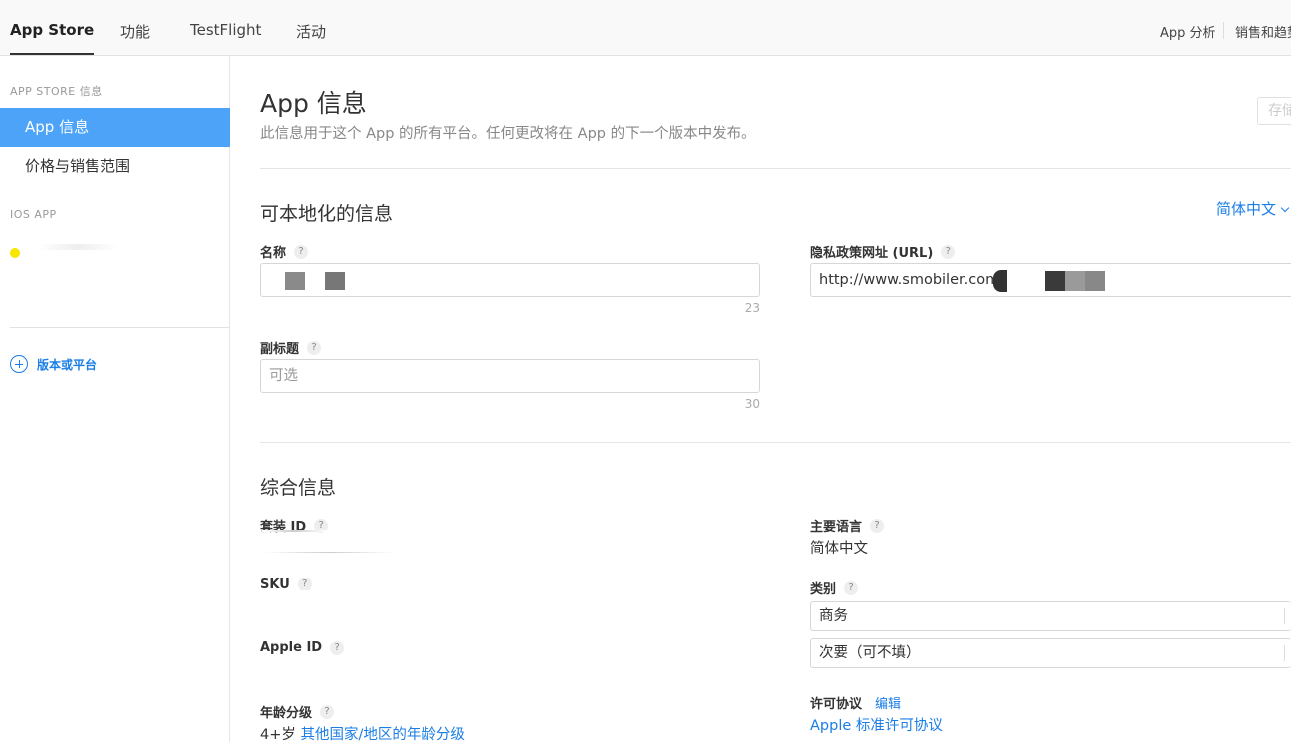 This screenshot has height=742, width=1291. I want to click on save-button: 存储, so click(1274, 111).